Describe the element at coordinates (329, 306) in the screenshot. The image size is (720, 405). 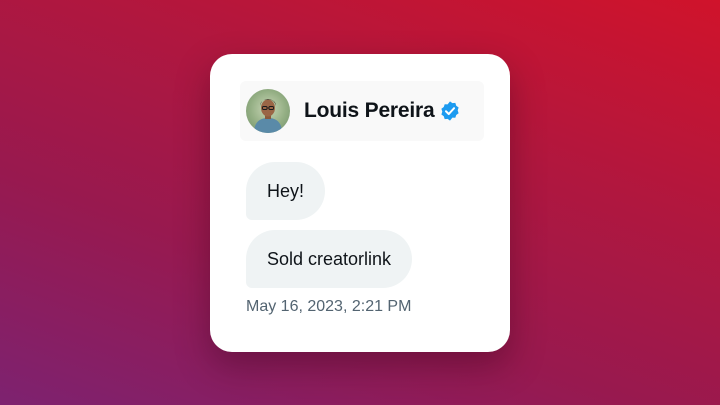
I see `message-timestamp: May 16, 2023, 2:21 PM` at that location.